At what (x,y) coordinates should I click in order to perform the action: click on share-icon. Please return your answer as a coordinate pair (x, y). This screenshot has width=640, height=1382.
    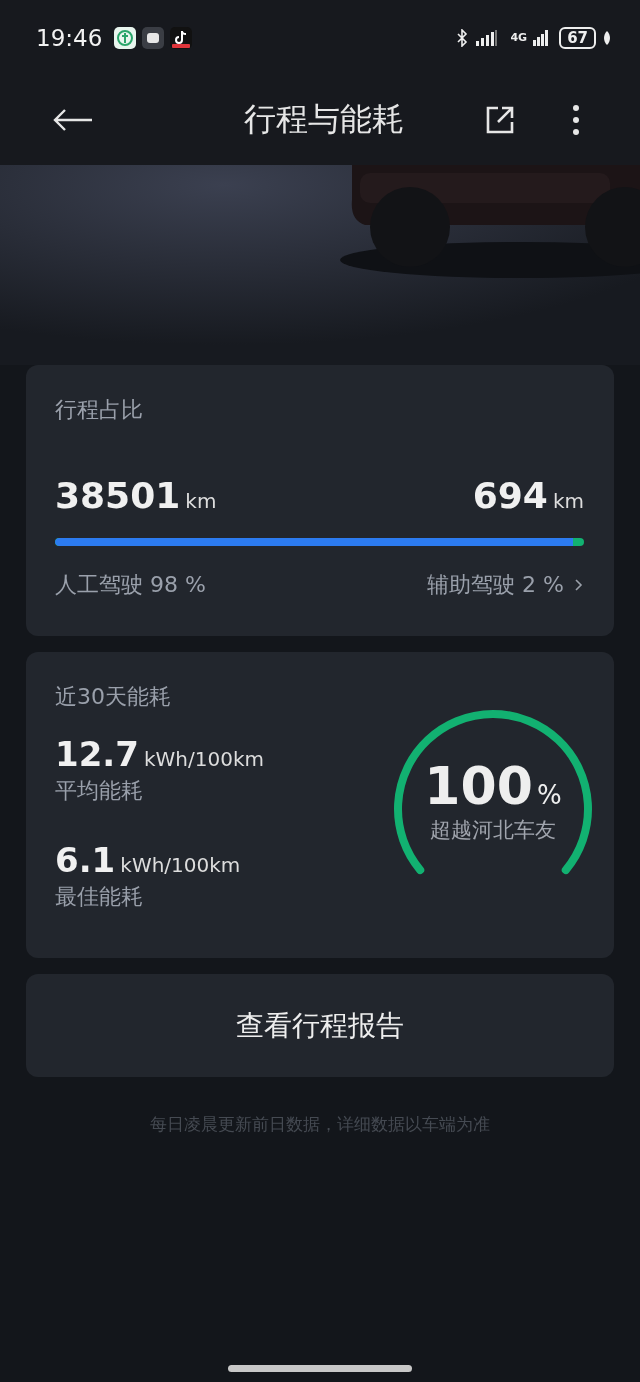
    Looking at the image, I should click on (500, 120).